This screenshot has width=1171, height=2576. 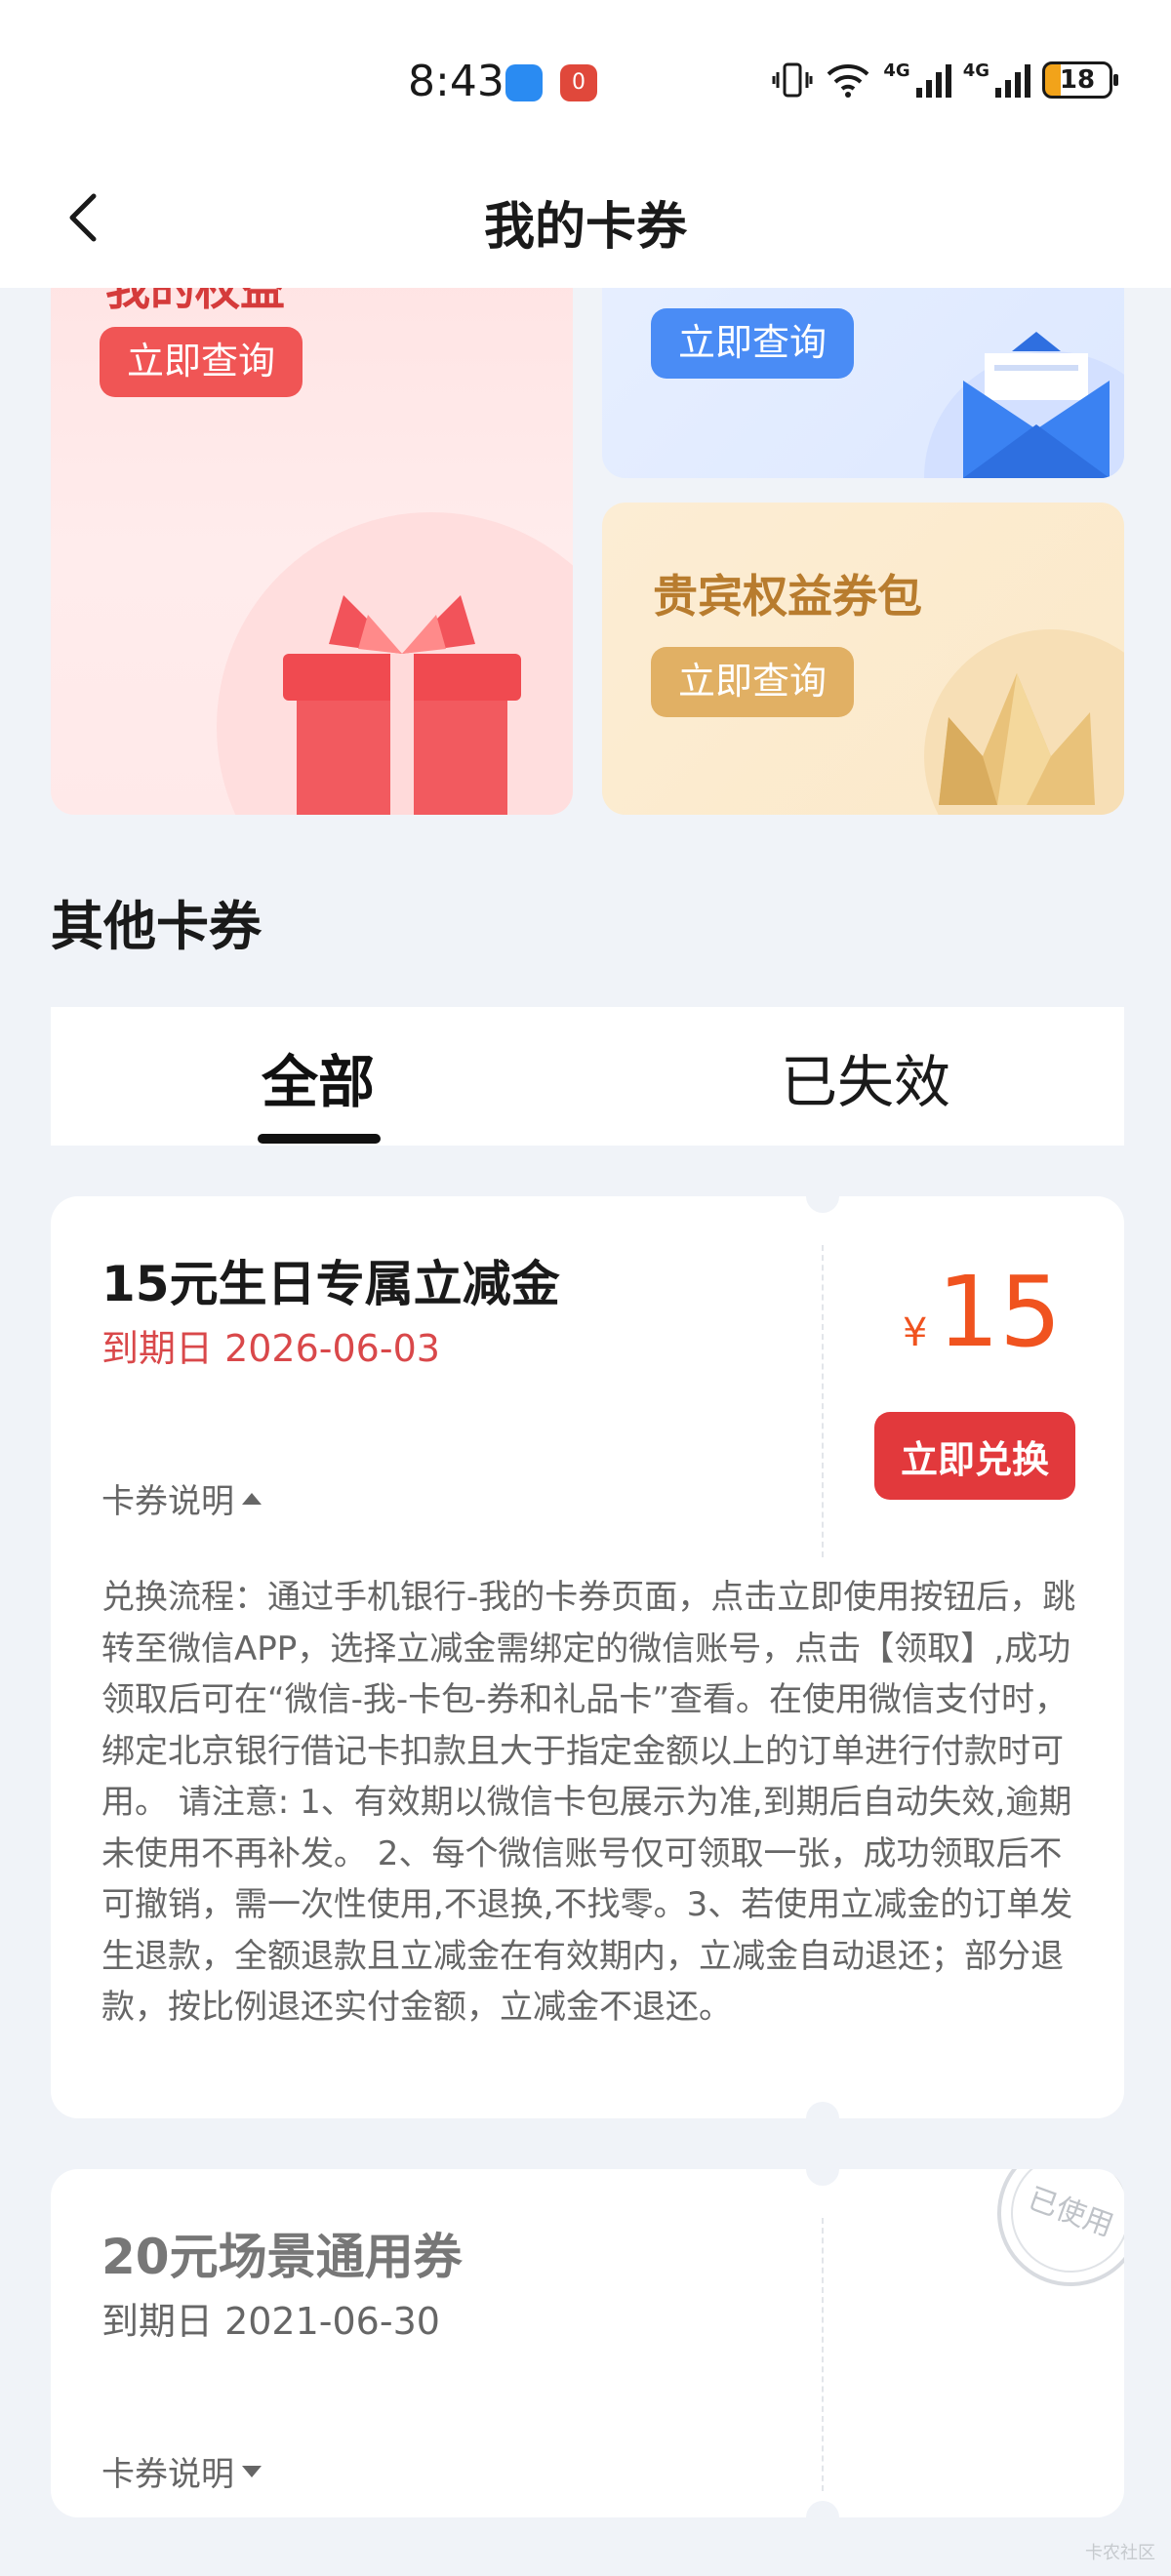 I want to click on wifi-icon, so click(x=848, y=81).